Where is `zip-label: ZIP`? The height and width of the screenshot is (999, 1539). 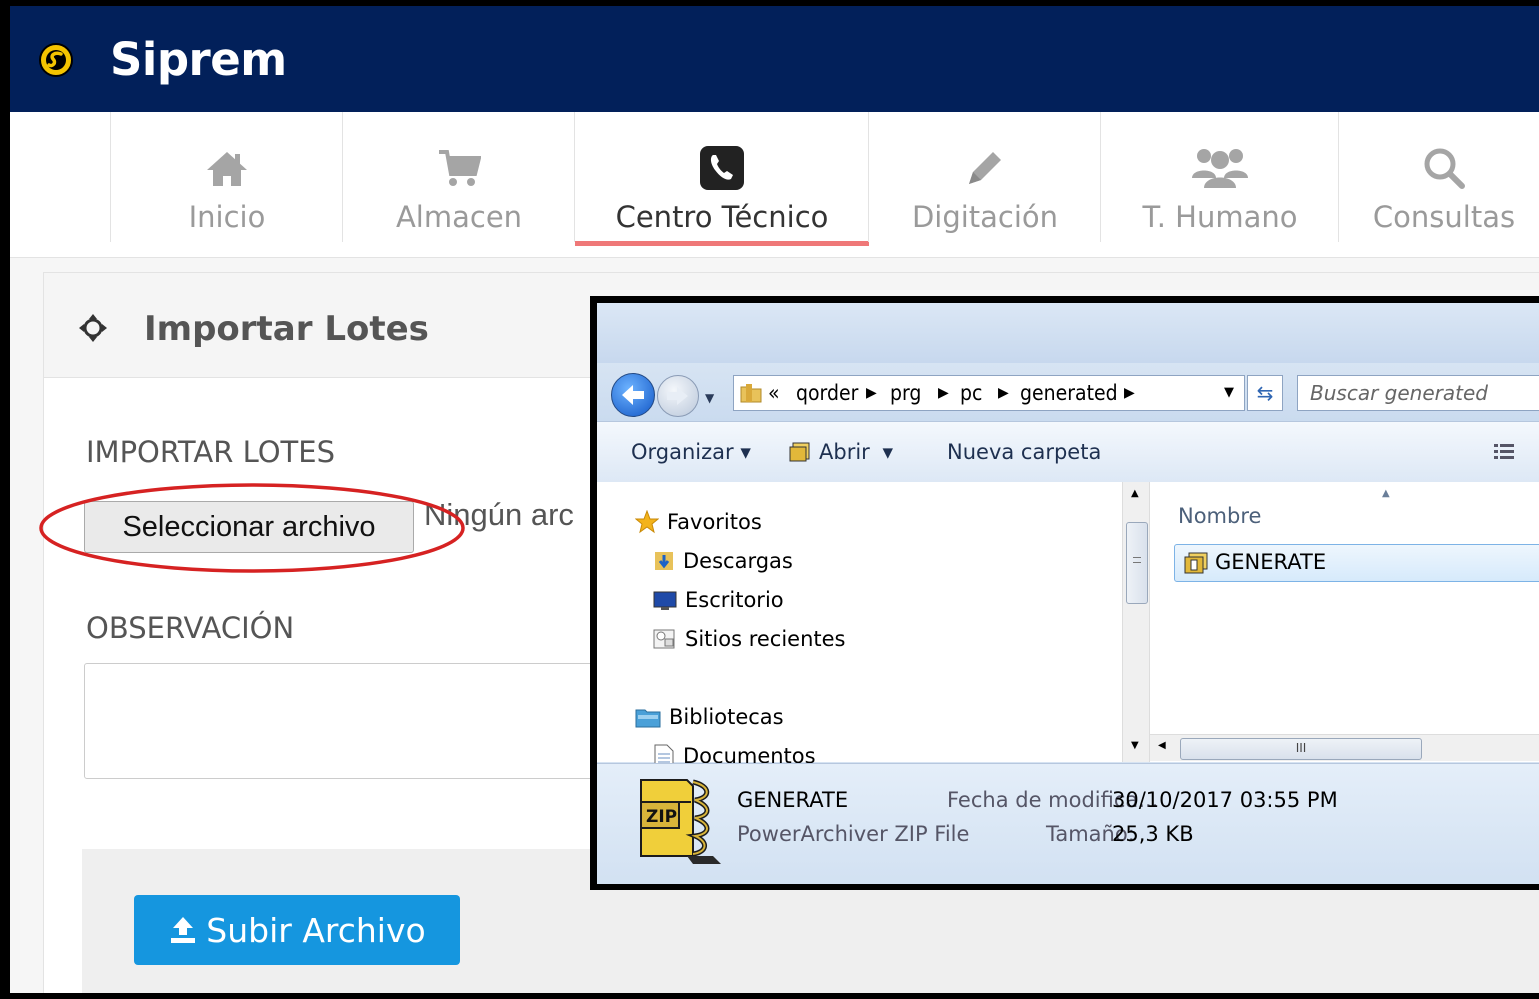
zip-label: ZIP is located at coordinates (661, 817).